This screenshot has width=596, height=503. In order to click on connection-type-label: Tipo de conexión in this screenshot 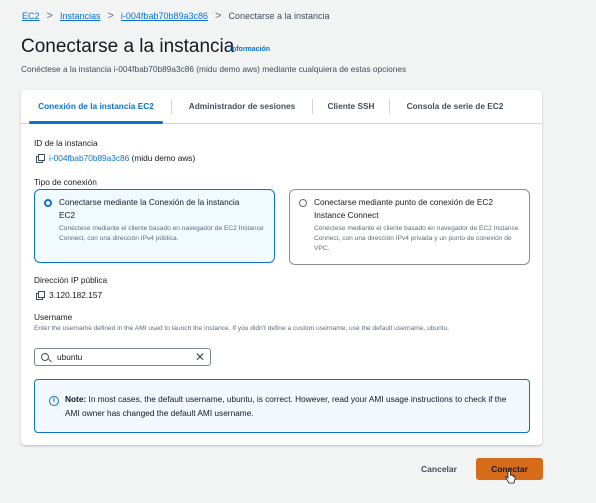, I will do `click(65, 182)`.